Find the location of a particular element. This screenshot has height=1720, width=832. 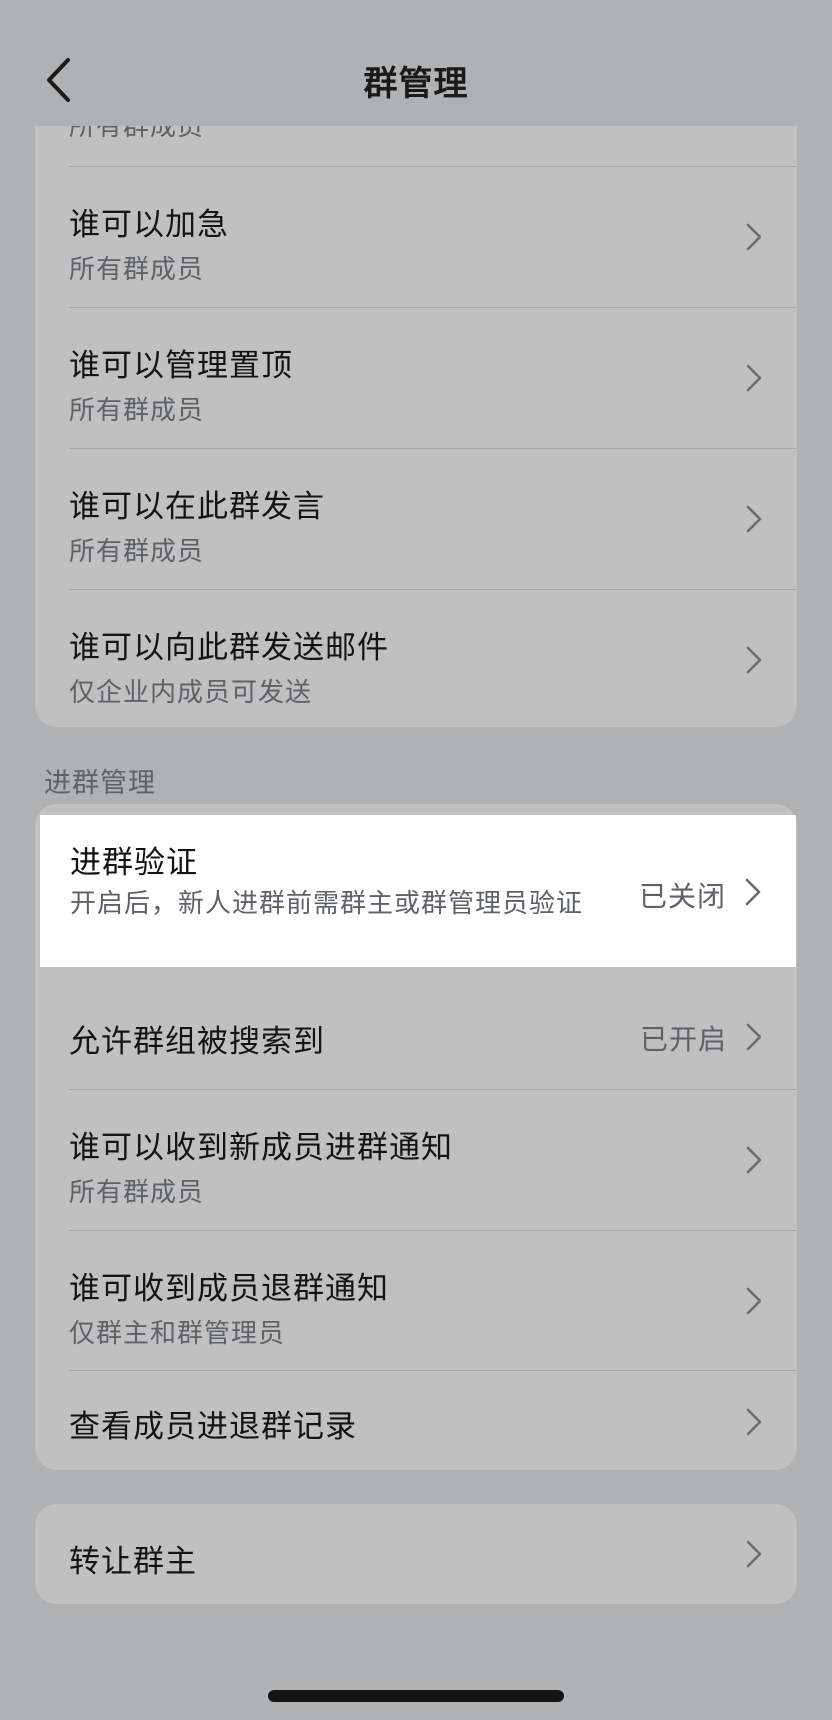

row-value: 已开启 is located at coordinates (683, 1039).